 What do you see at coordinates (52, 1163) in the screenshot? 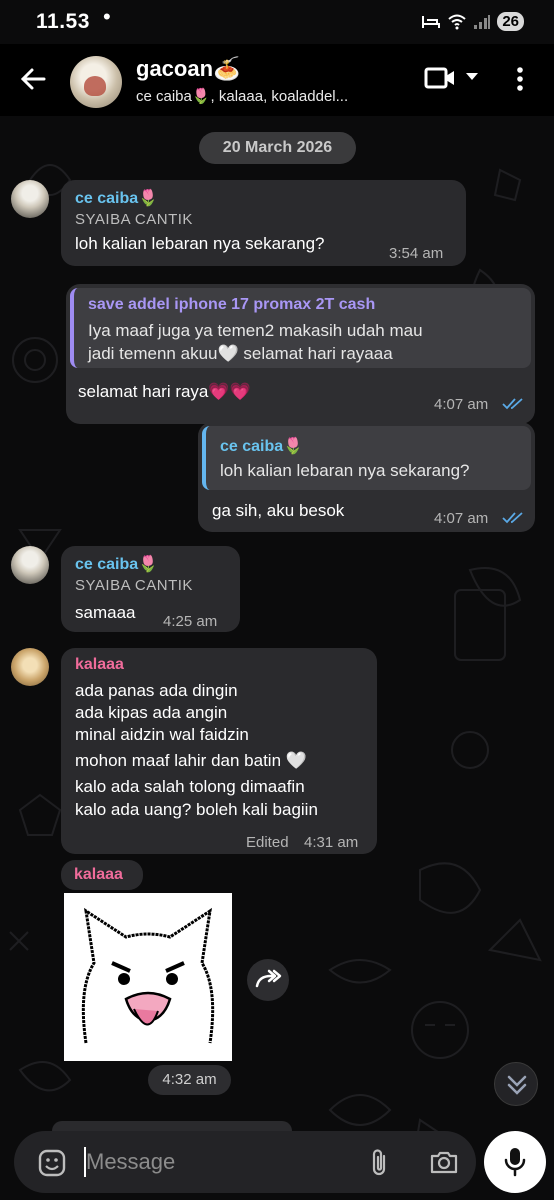
I see `emoji-icon` at bounding box center [52, 1163].